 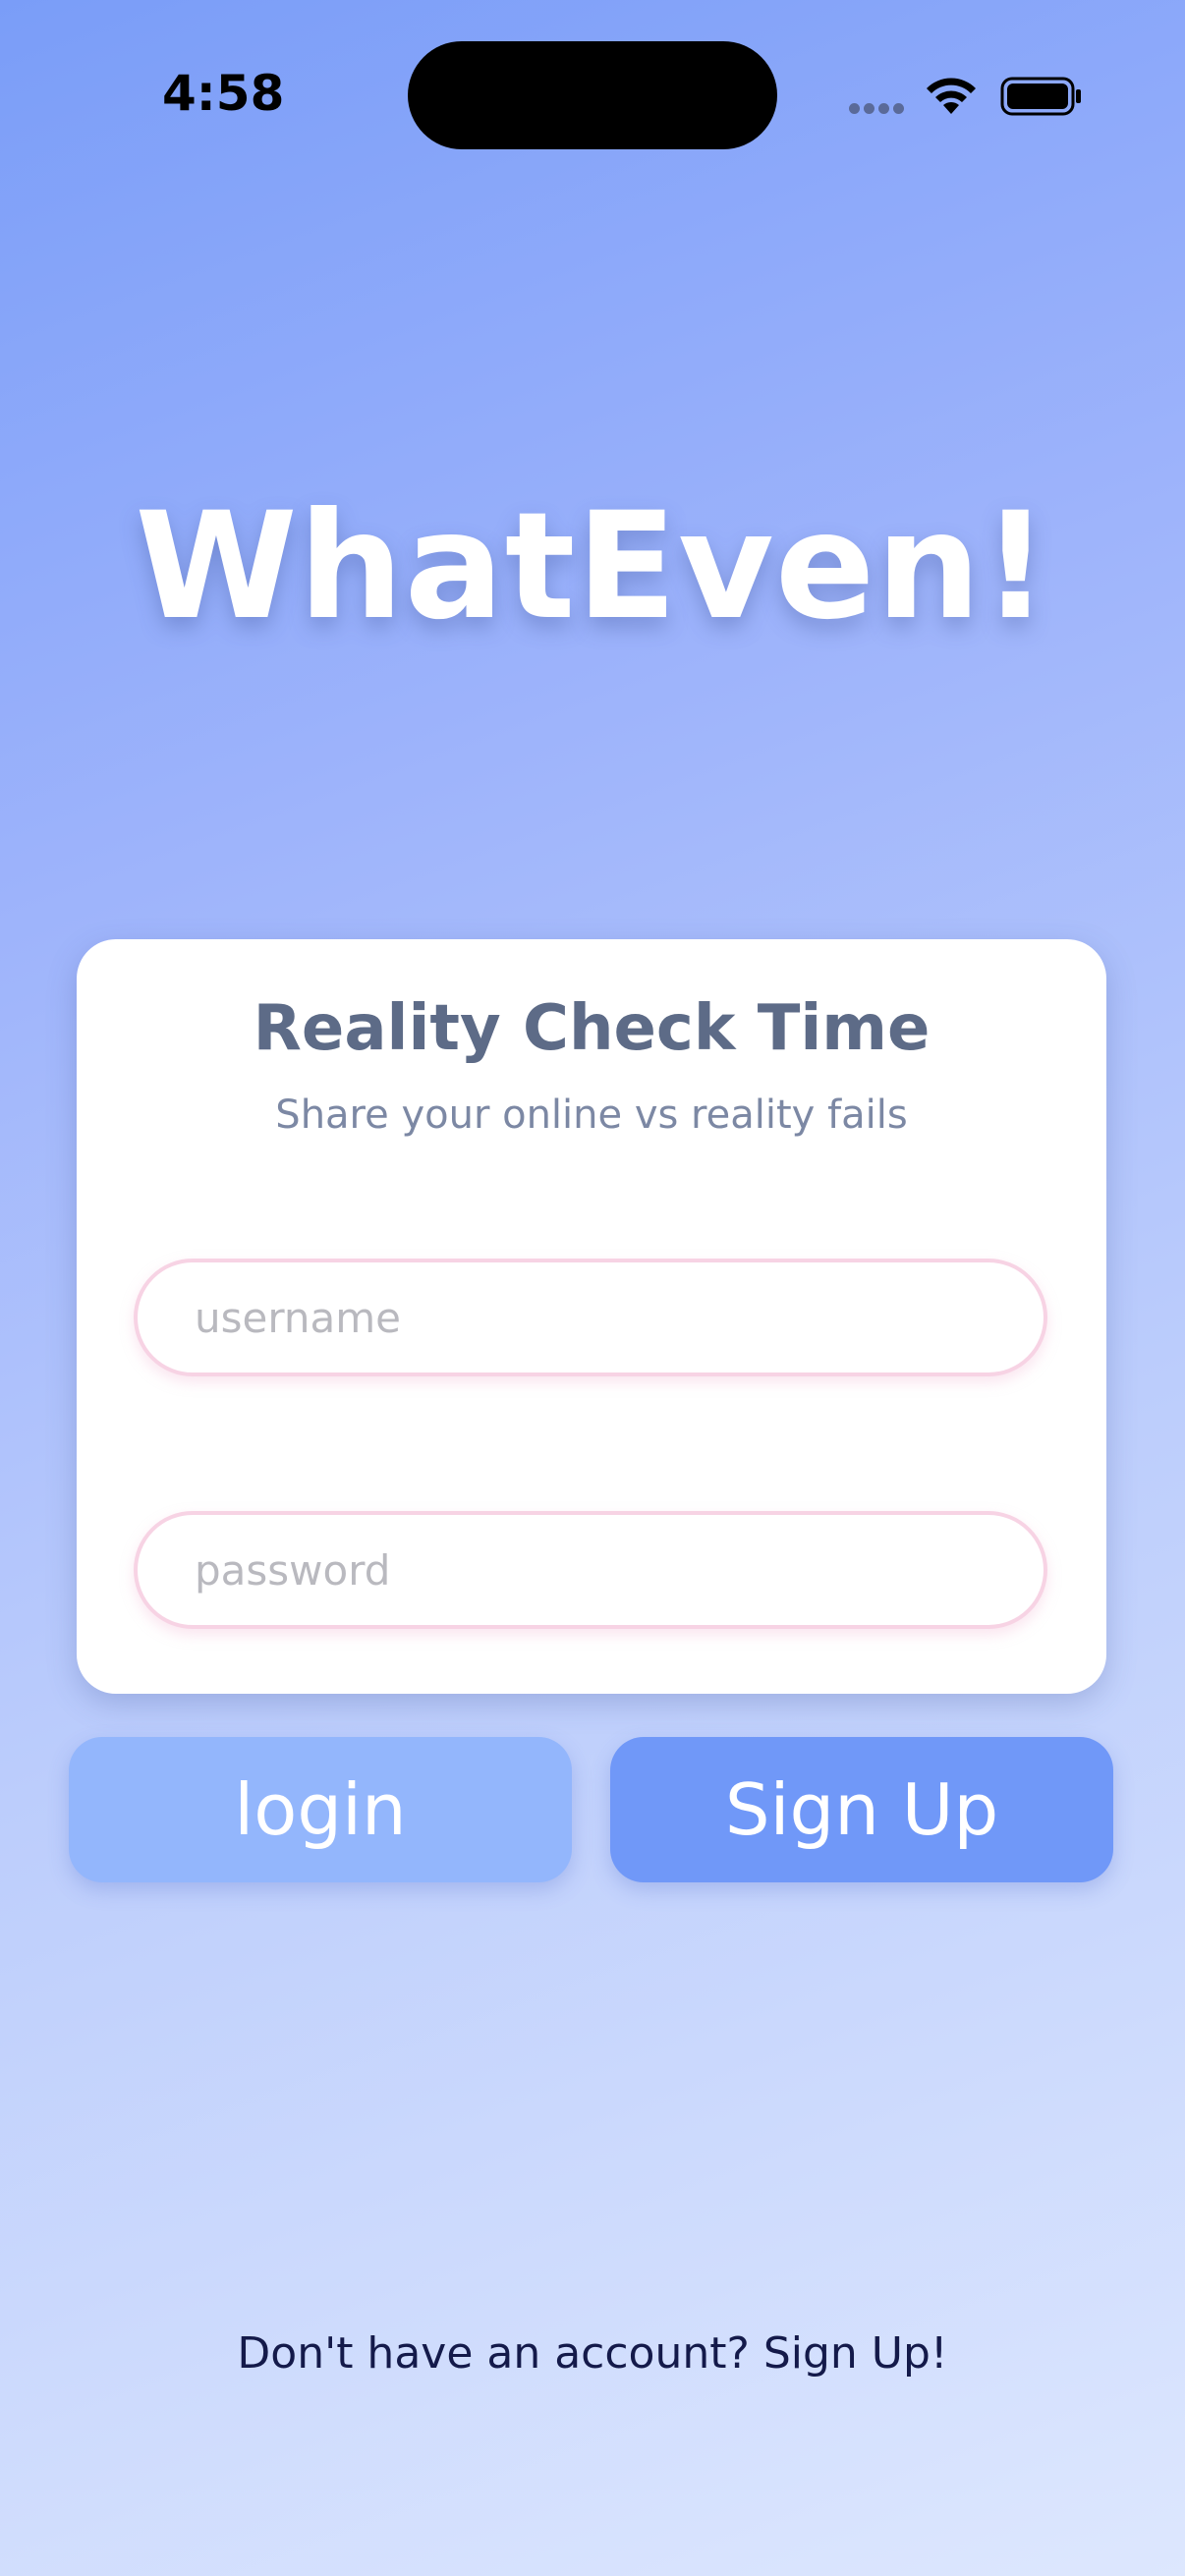 I want to click on status-time: 4:58, so click(x=224, y=93).